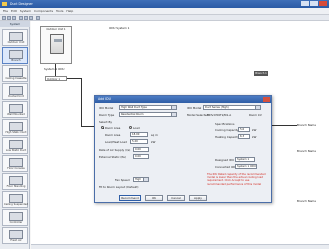  Describe the element at coordinates (148, 114) in the screenshot. I see `room-type-select: Residential Room` at that location.